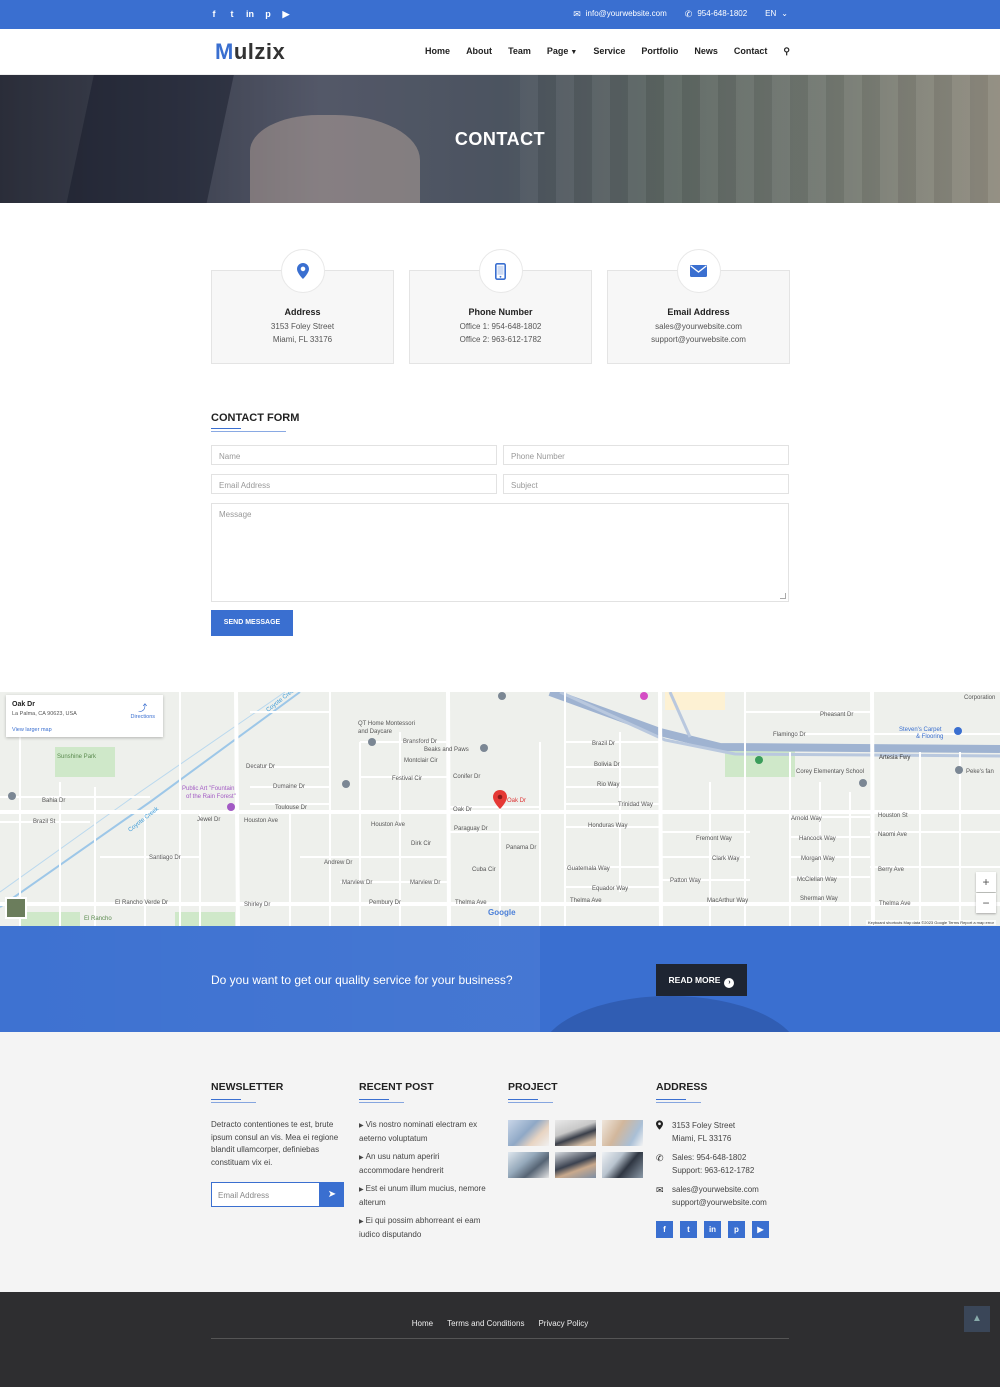 The height and width of the screenshot is (1387, 1000). What do you see at coordinates (500, 139) in the screenshot?
I see `page-title: CONTACT` at bounding box center [500, 139].